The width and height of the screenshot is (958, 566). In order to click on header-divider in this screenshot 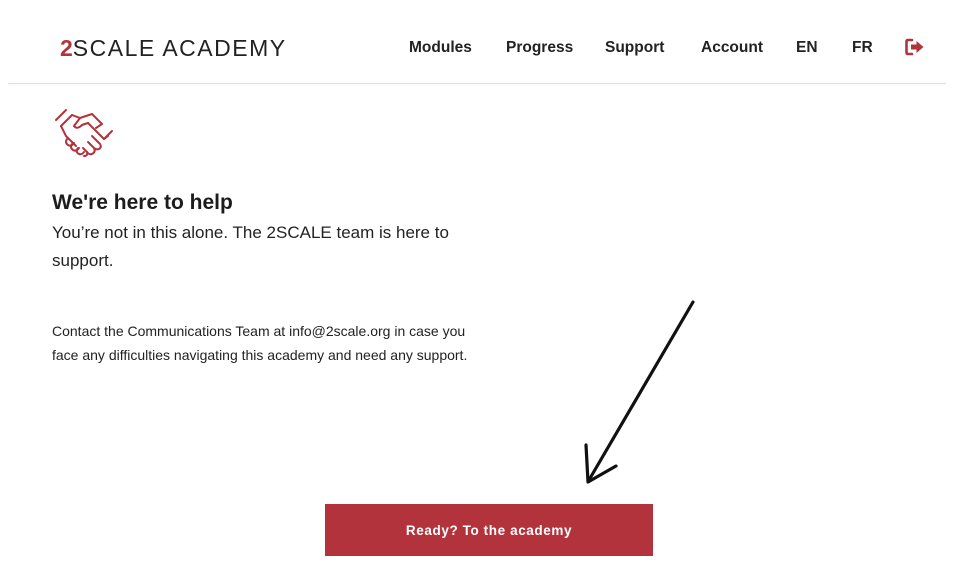, I will do `click(477, 83)`.